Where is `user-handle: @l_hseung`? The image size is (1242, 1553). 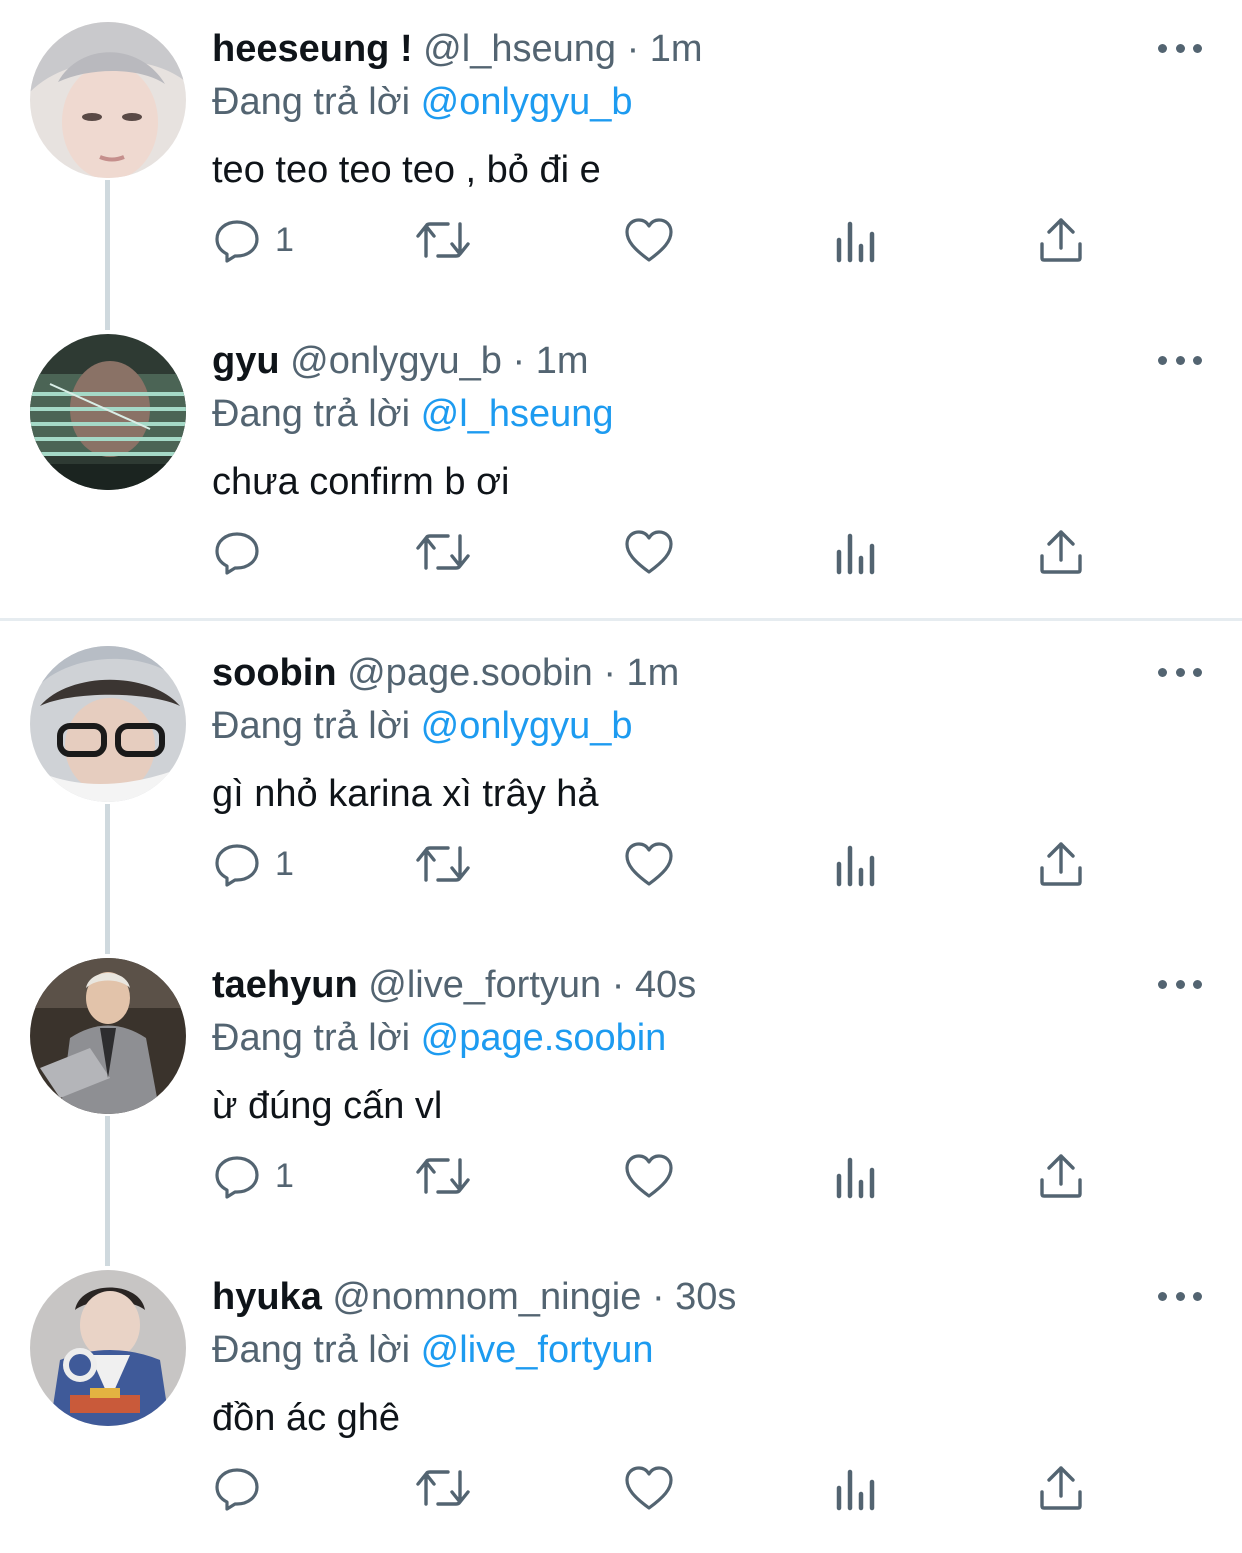
user-handle: @l_hseung is located at coordinates (519, 49).